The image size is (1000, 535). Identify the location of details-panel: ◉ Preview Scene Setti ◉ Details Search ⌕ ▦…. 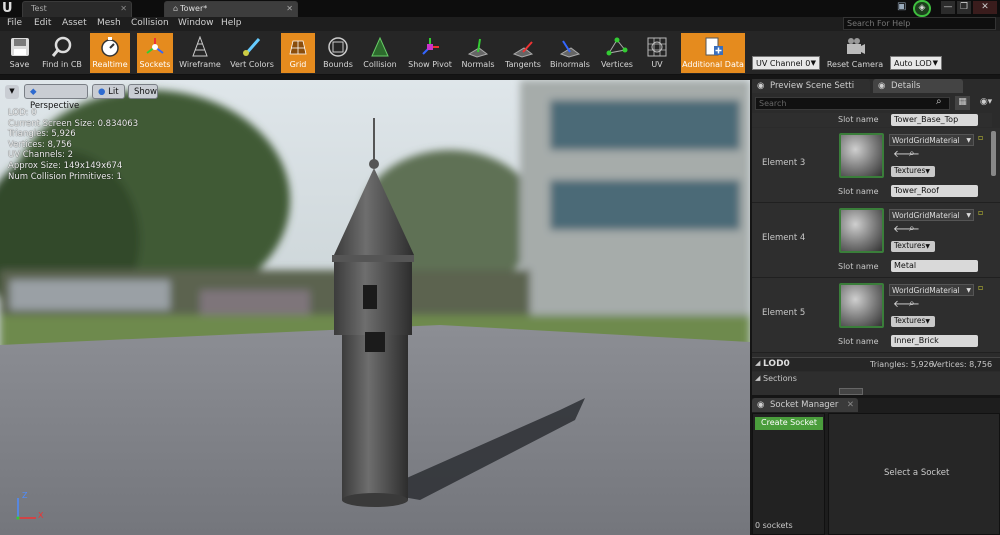
(876, 237).